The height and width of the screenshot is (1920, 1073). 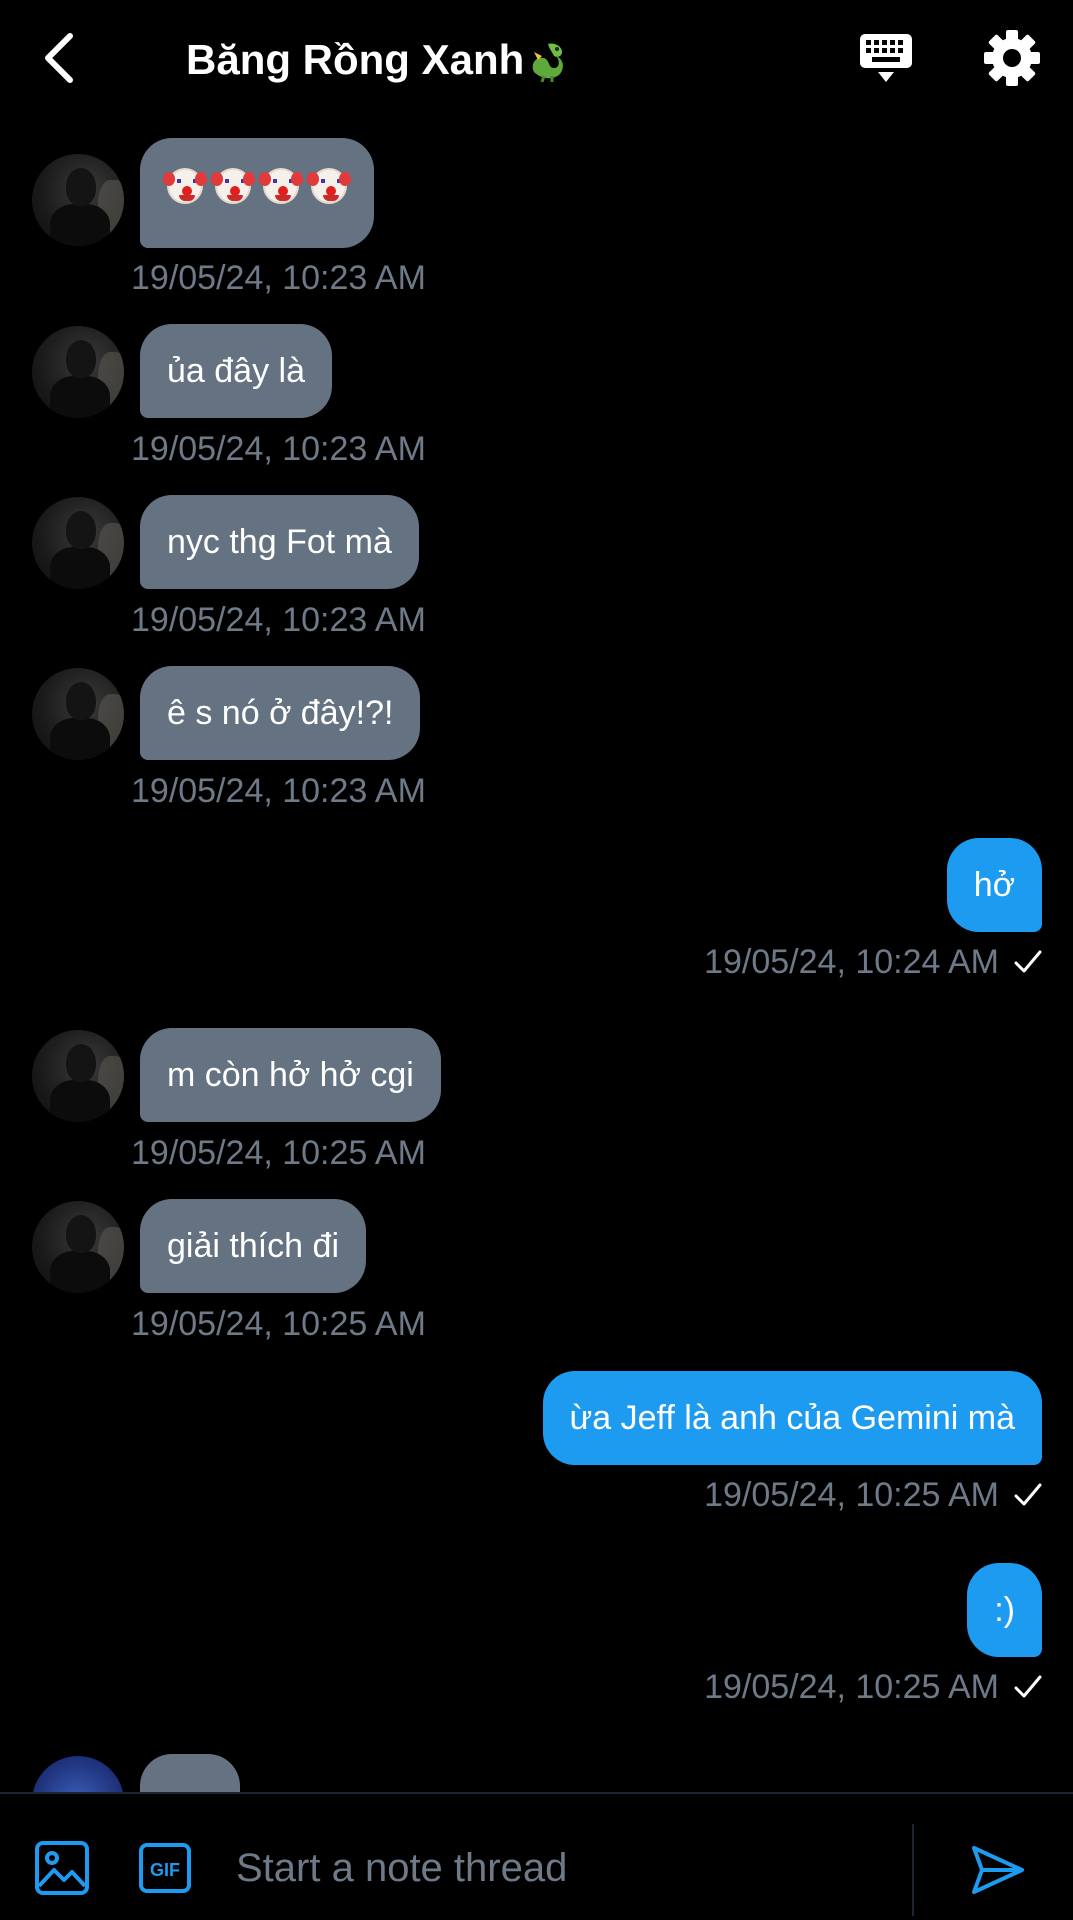 I want to click on message-bubble-incoming: giải thích đi, so click(x=253, y=1246).